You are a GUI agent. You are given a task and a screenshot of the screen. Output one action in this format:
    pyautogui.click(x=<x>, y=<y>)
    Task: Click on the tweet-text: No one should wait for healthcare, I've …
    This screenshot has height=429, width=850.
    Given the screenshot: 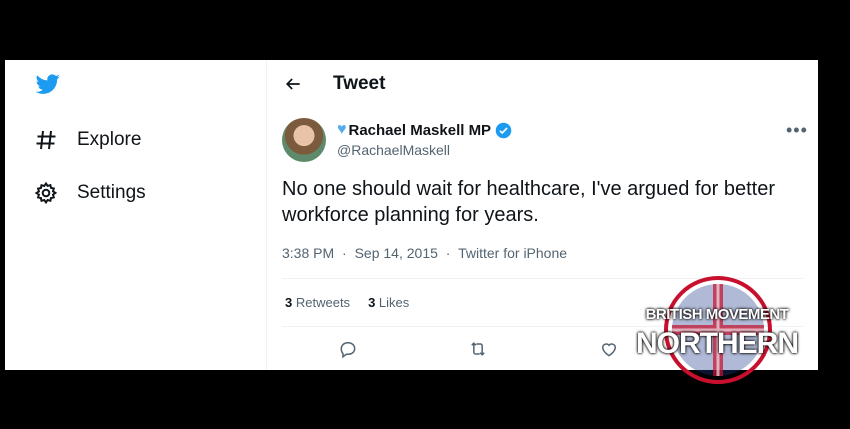 What is the action you would take?
    pyautogui.click(x=528, y=202)
    